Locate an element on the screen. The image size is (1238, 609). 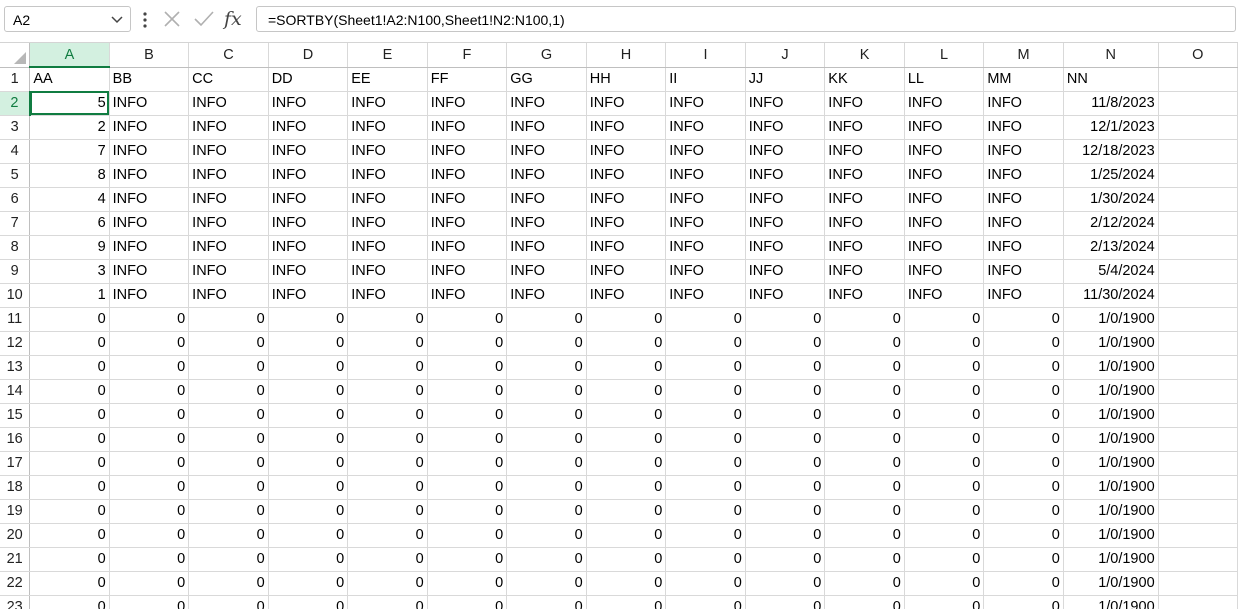
cell-L6: INFO is located at coordinates (944, 199).